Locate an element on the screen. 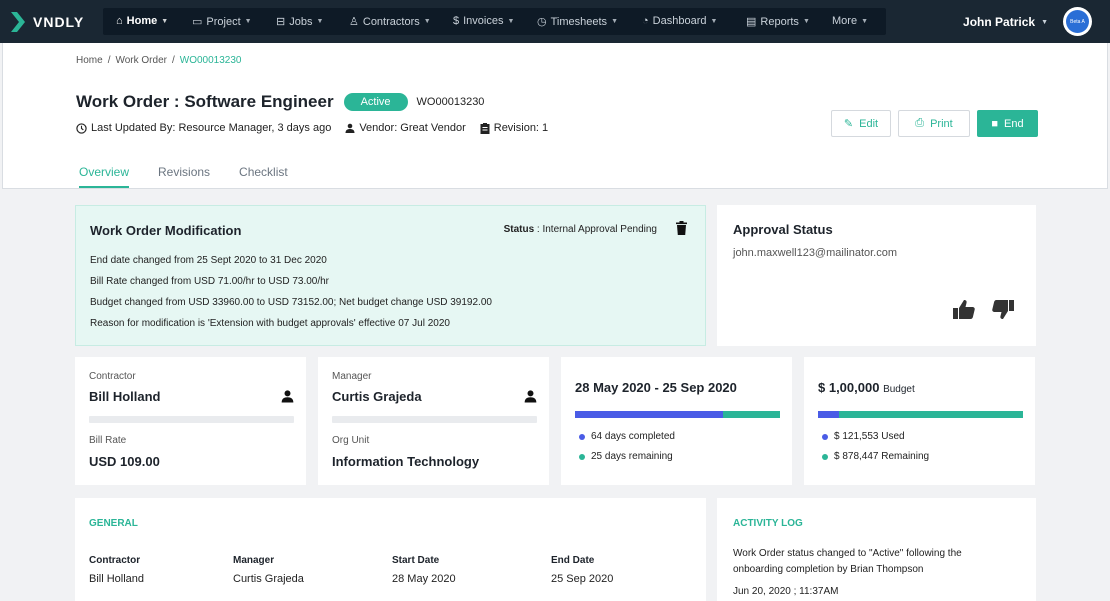 This screenshot has width=1110, height=601. tab-checklist: Checklist is located at coordinates (263, 176).